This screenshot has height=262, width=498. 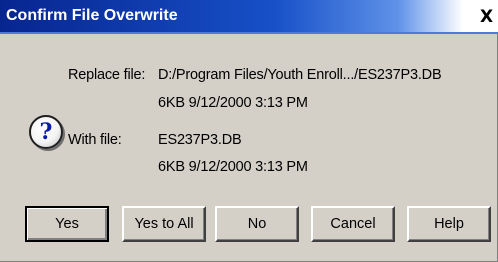 What do you see at coordinates (164, 224) in the screenshot?
I see `yes-to-all-button: Yes to All` at bounding box center [164, 224].